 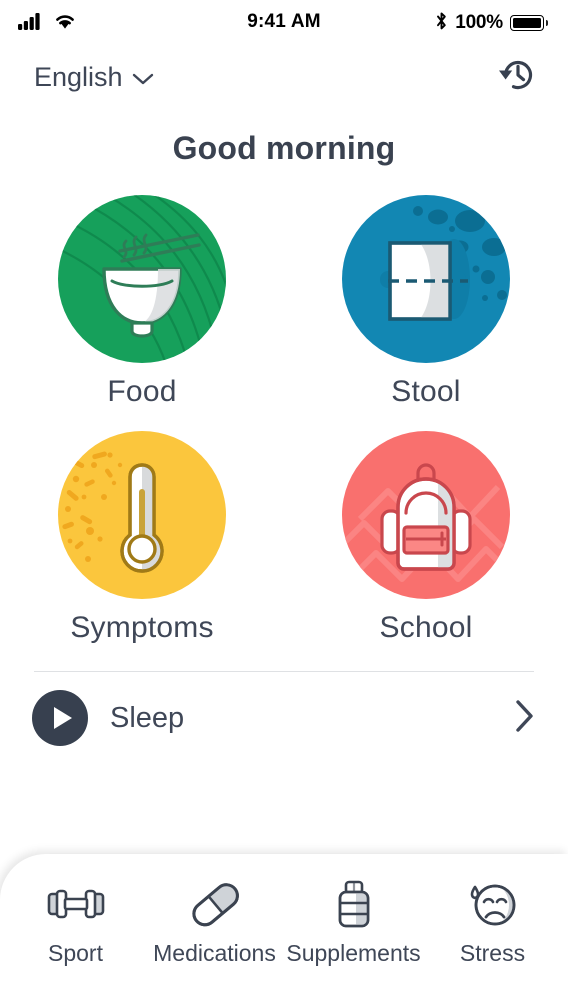 What do you see at coordinates (214, 953) in the screenshot?
I see `nav-item-label: Medications` at bounding box center [214, 953].